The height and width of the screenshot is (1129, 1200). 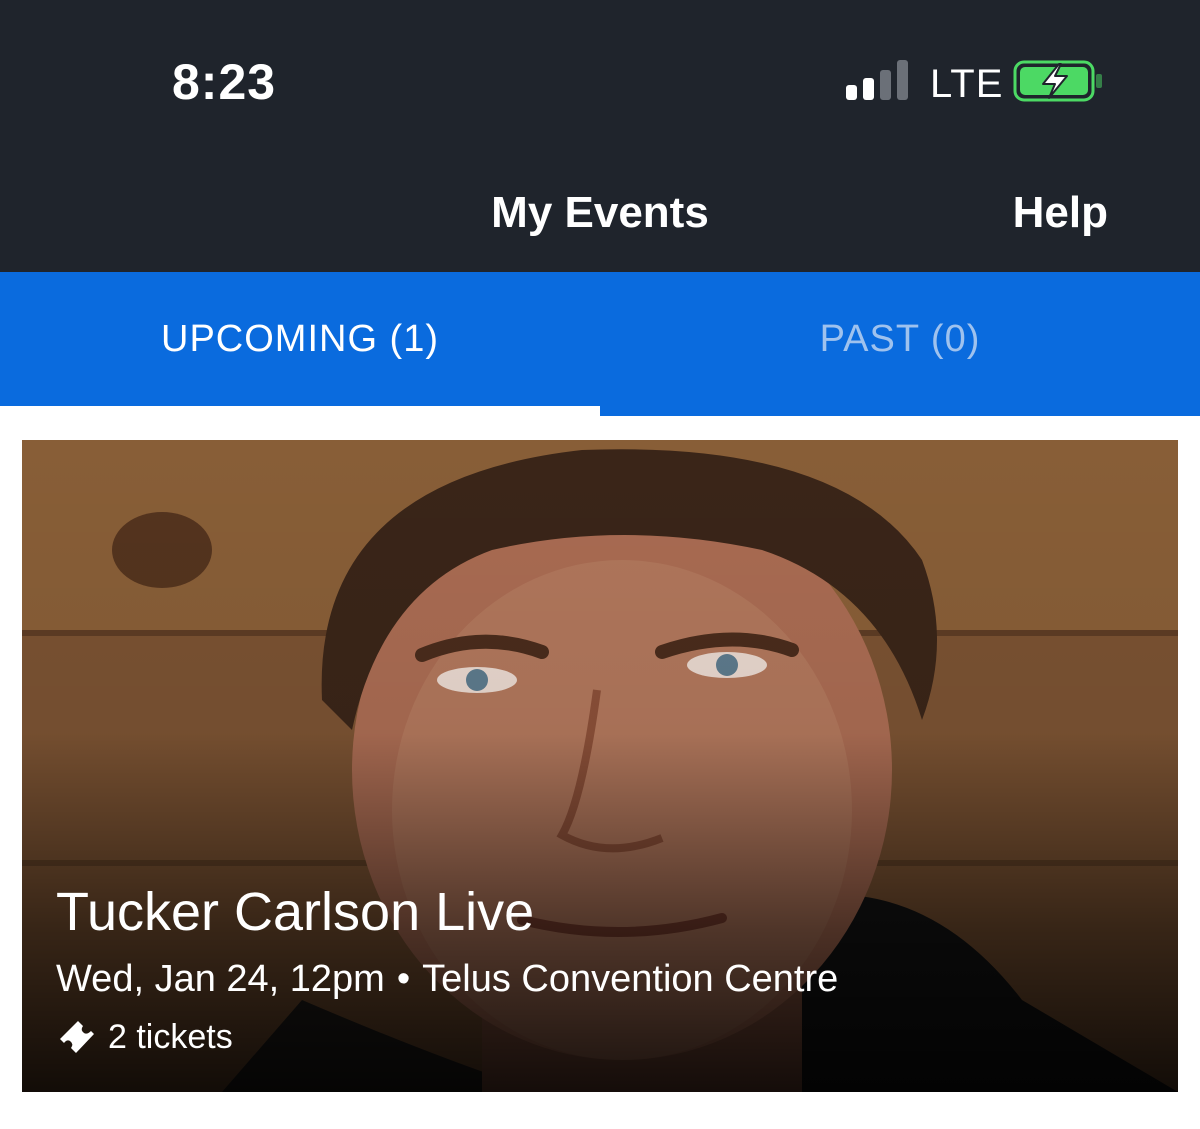 What do you see at coordinates (900, 339) in the screenshot?
I see `tab-past: PAST (0)` at bounding box center [900, 339].